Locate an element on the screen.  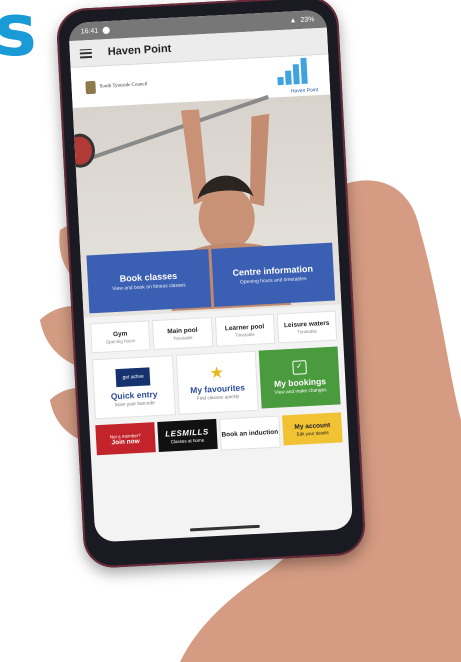
battery-level: 23% is located at coordinates (307, 19).